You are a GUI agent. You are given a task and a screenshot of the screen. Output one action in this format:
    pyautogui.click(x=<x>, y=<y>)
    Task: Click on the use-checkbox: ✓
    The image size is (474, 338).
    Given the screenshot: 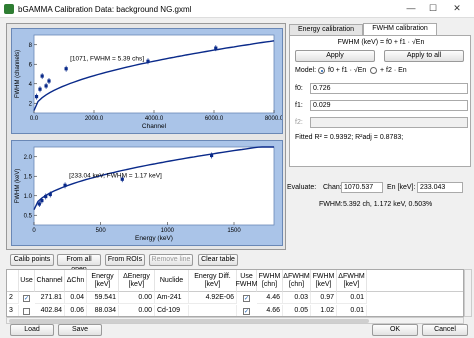 What is the action you would take?
    pyautogui.click(x=26, y=298)
    